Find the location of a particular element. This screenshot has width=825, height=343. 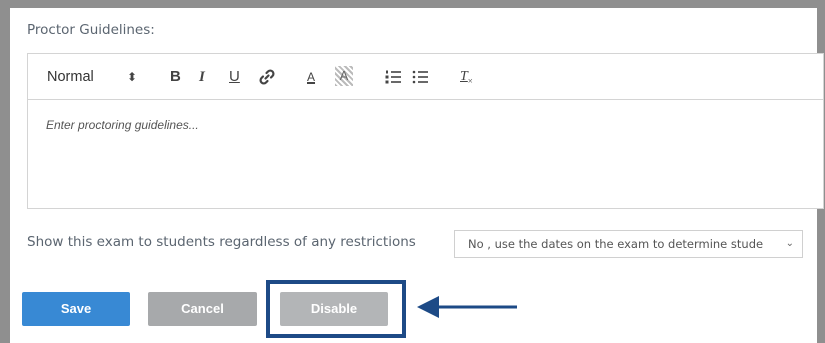

underline-button: U is located at coordinates (234, 77).